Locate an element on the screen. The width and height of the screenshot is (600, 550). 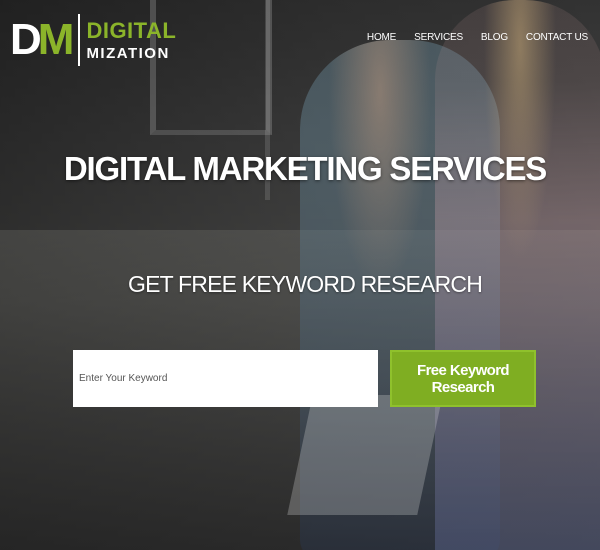
logo-mark: DM is located at coordinates (42, 39).